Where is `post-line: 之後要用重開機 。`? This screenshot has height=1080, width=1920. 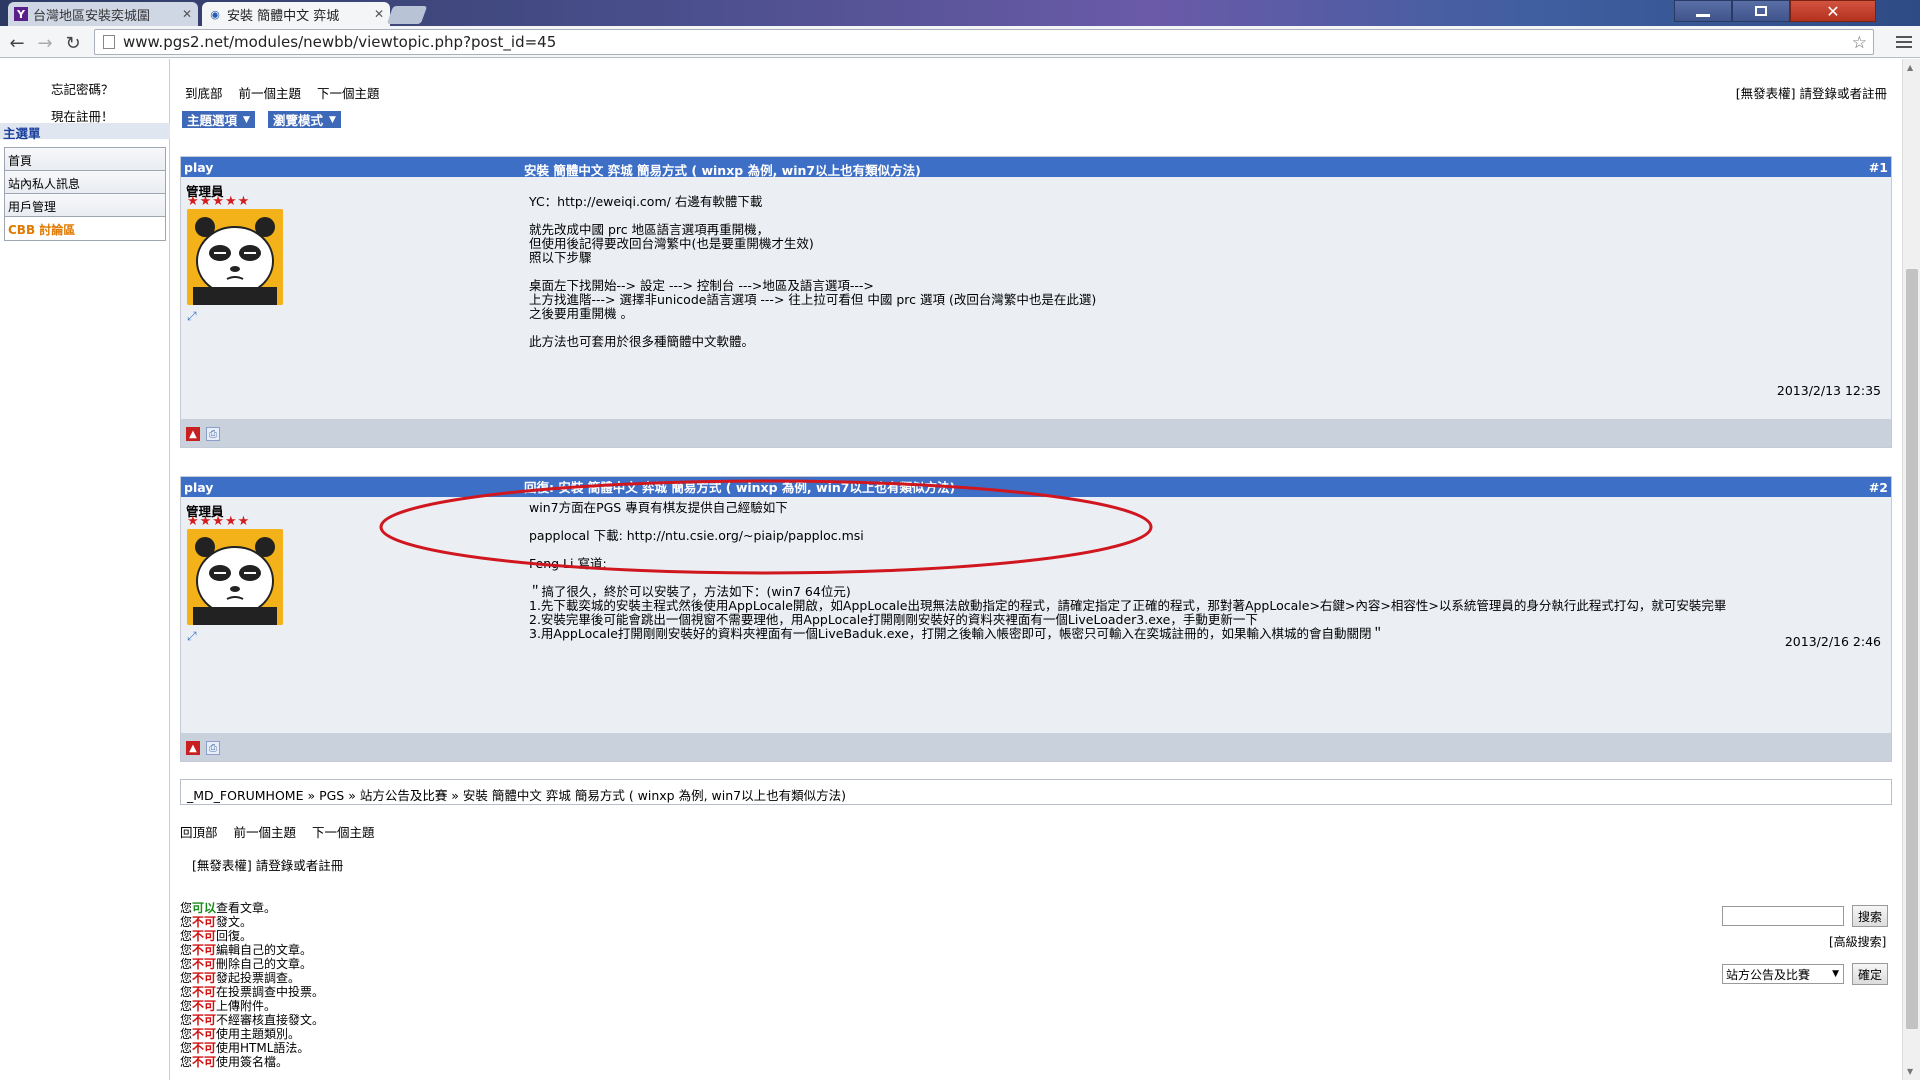
post-line: 之後要用重開機 。 is located at coordinates (581, 313).